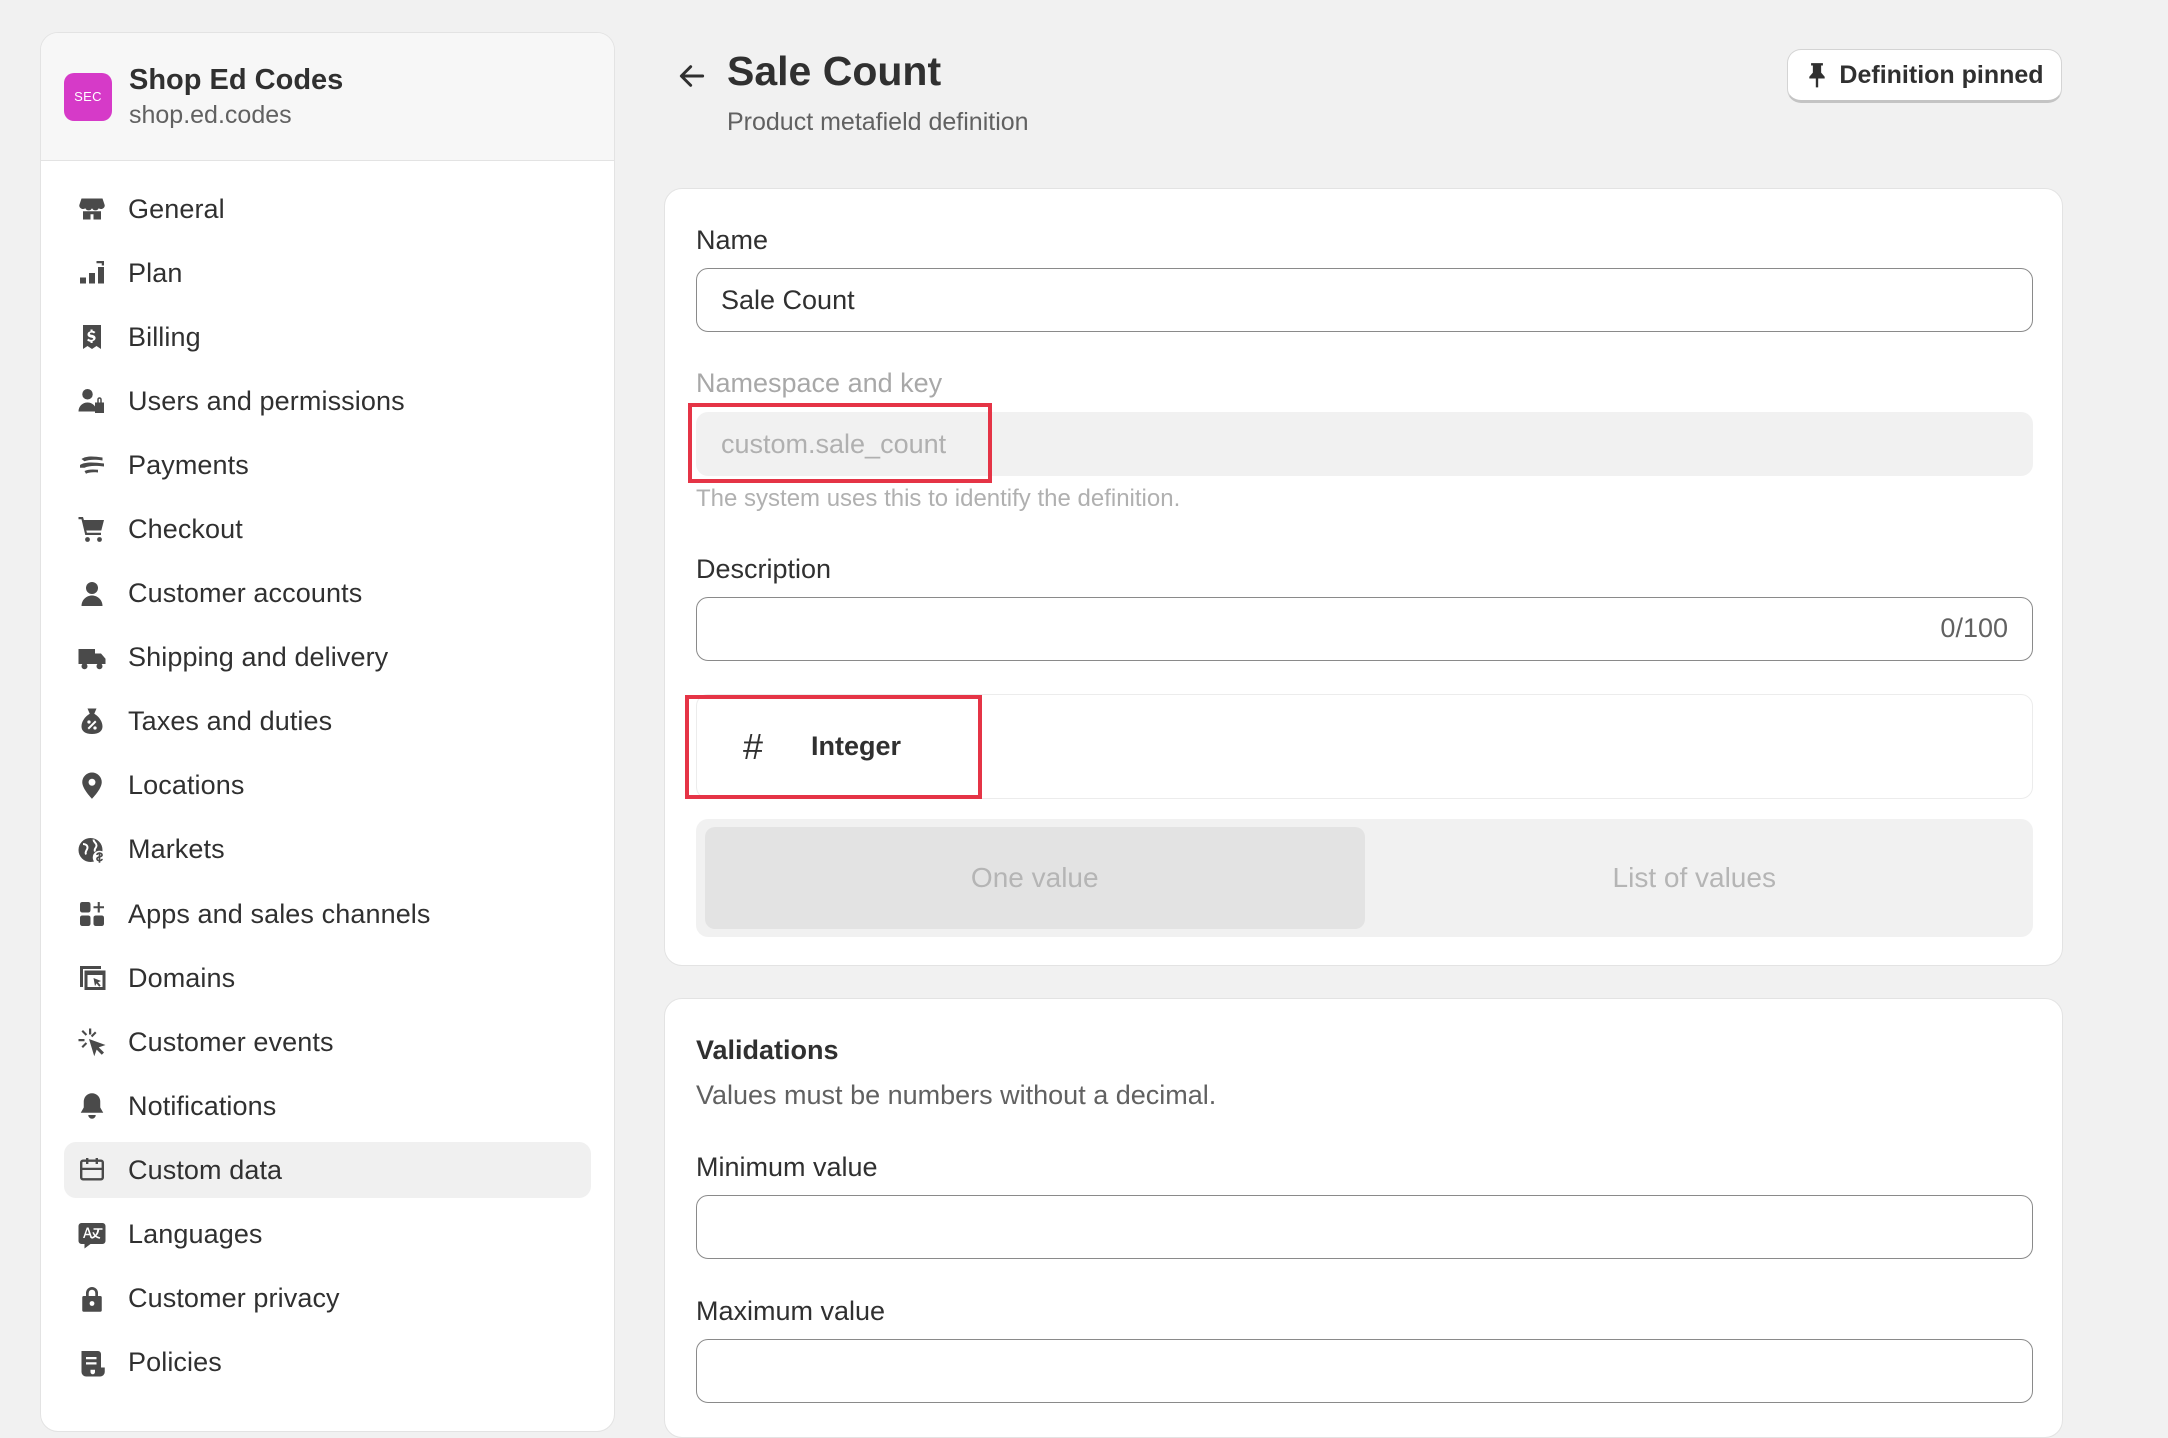 The height and width of the screenshot is (1438, 2168). I want to click on namespace-label: Namespace and key, so click(819, 383).